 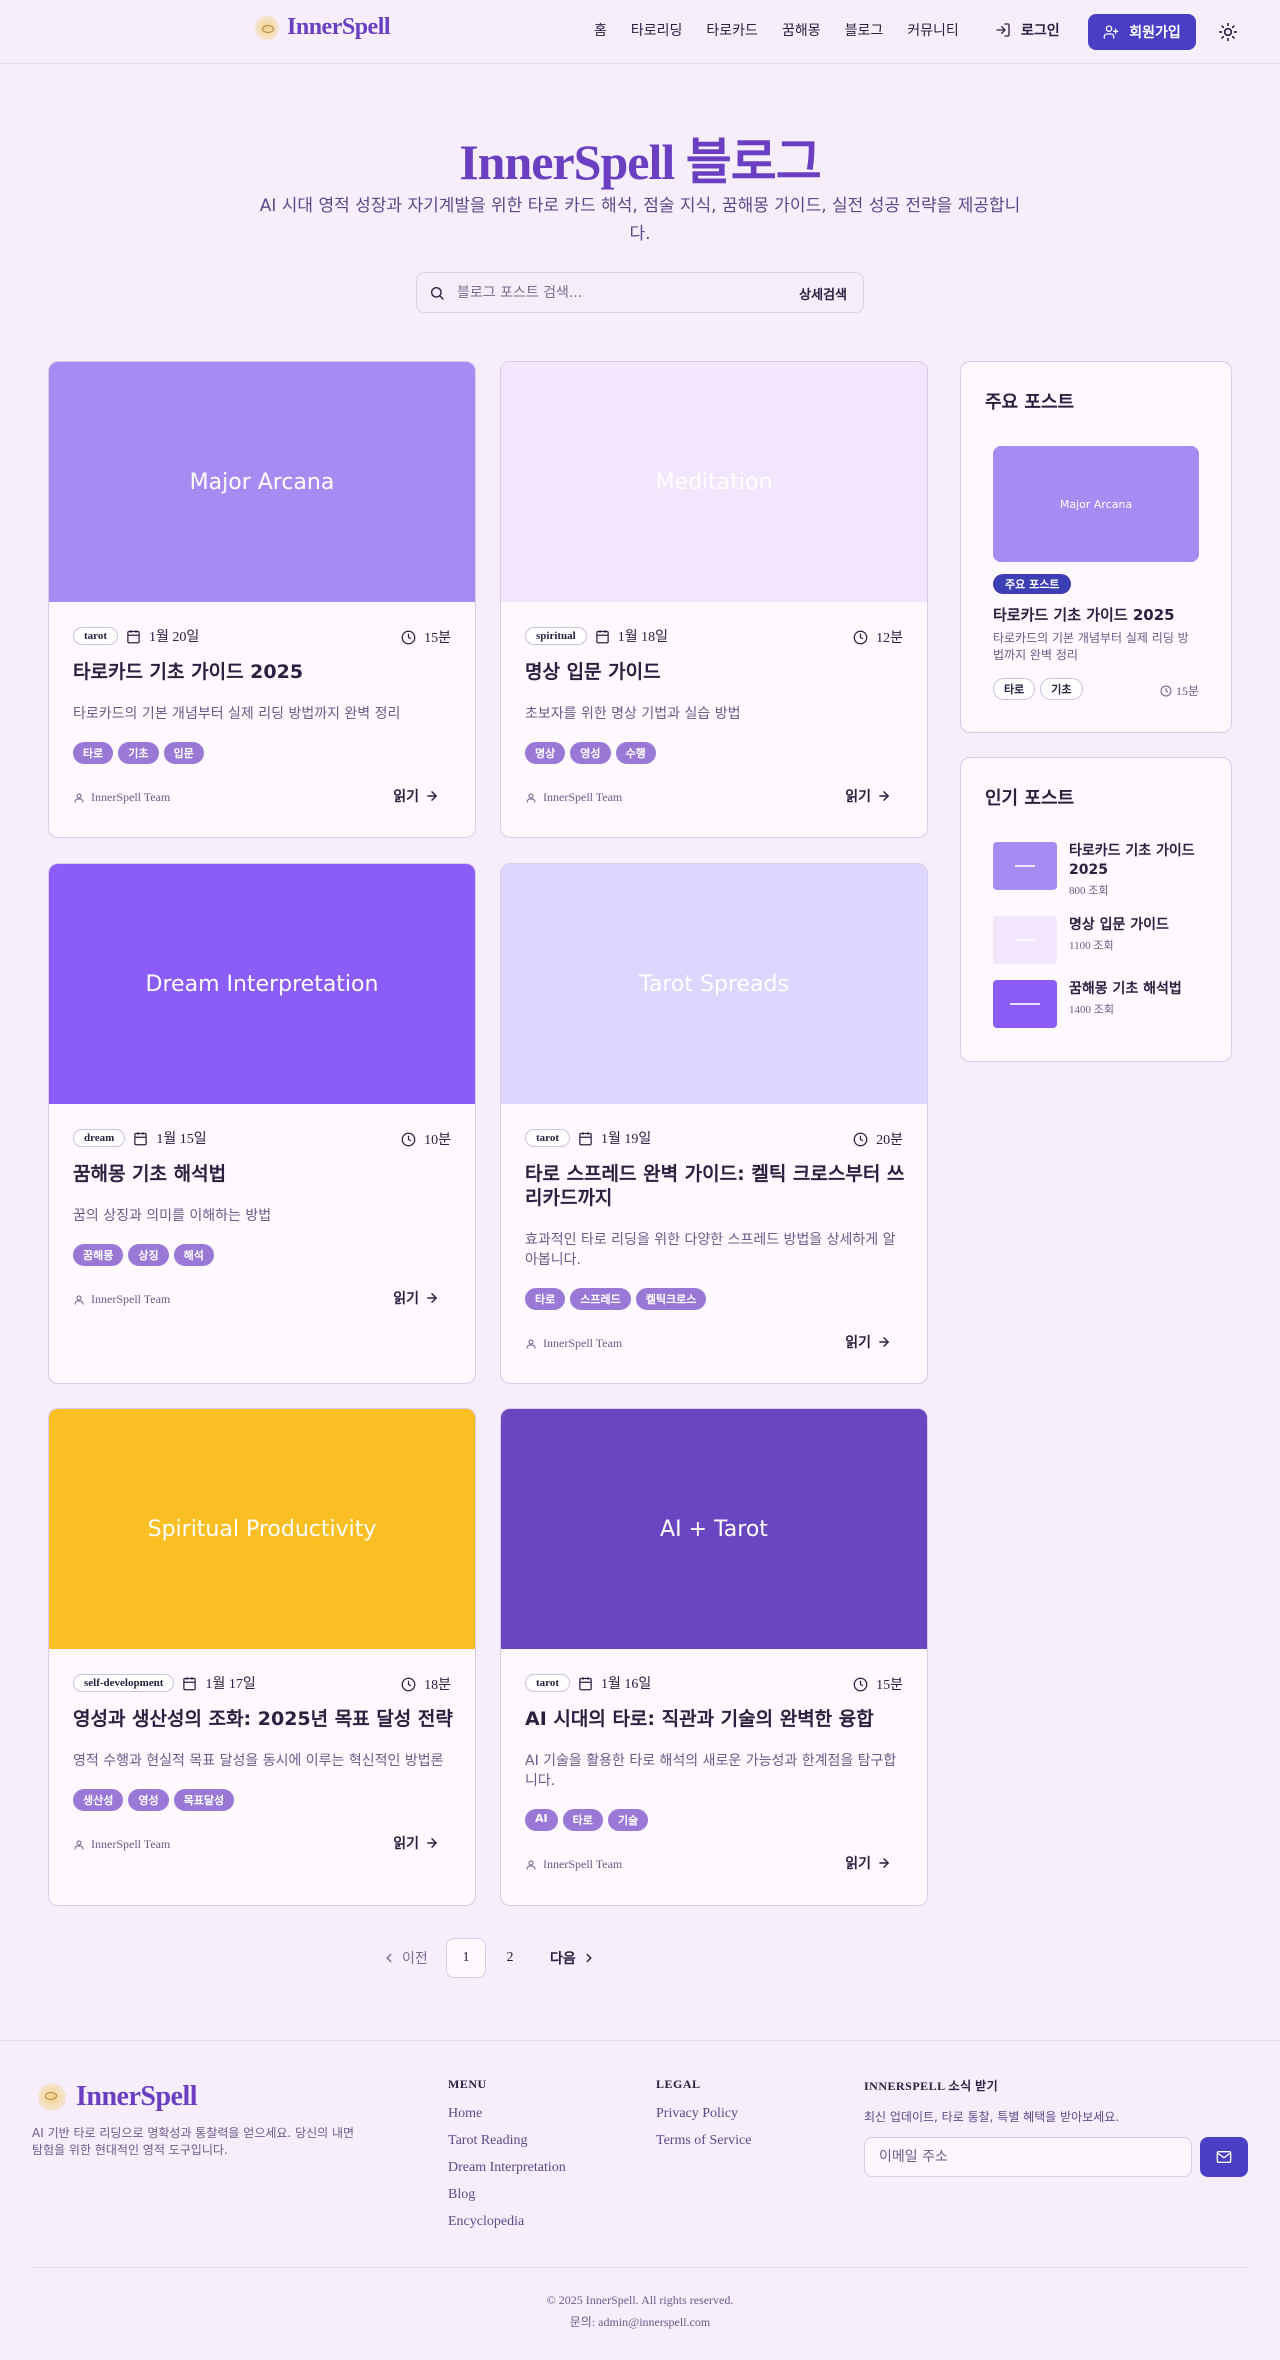 What do you see at coordinates (541, 1820) in the screenshot?
I see `post-tag: AI` at bounding box center [541, 1820].